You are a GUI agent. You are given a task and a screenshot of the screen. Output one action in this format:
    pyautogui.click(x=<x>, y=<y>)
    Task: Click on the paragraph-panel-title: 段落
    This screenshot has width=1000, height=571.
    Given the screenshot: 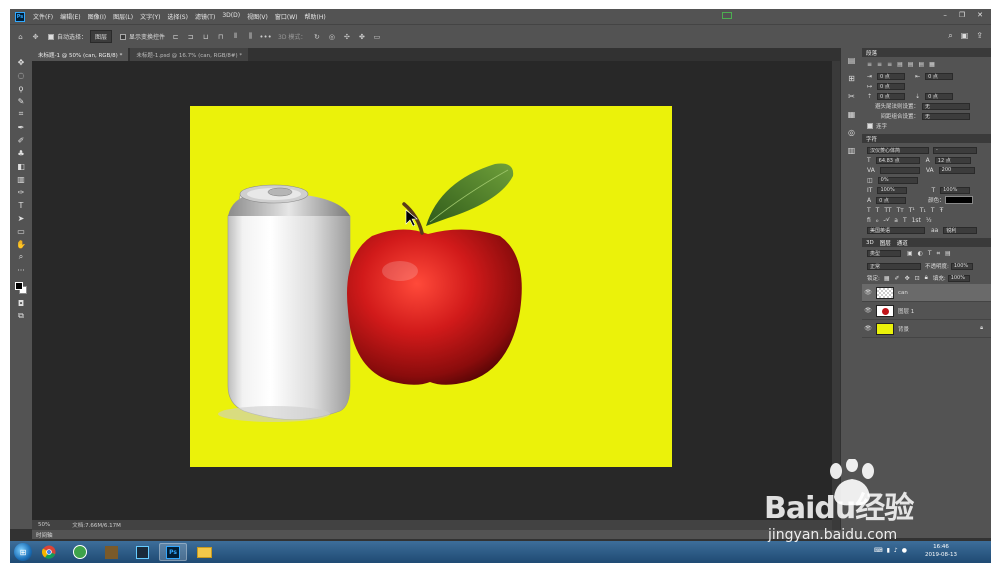 What is the action you would take?
    pyautogui.click(x=926, y=52)
    